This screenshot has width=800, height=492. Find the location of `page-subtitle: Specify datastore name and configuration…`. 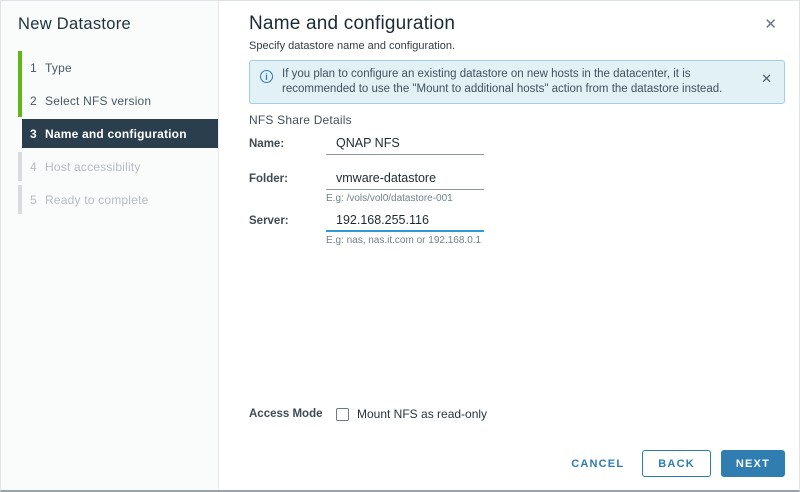

page-subtitle: Specify datastore name and configuration… is located at coordinates (352, 46).